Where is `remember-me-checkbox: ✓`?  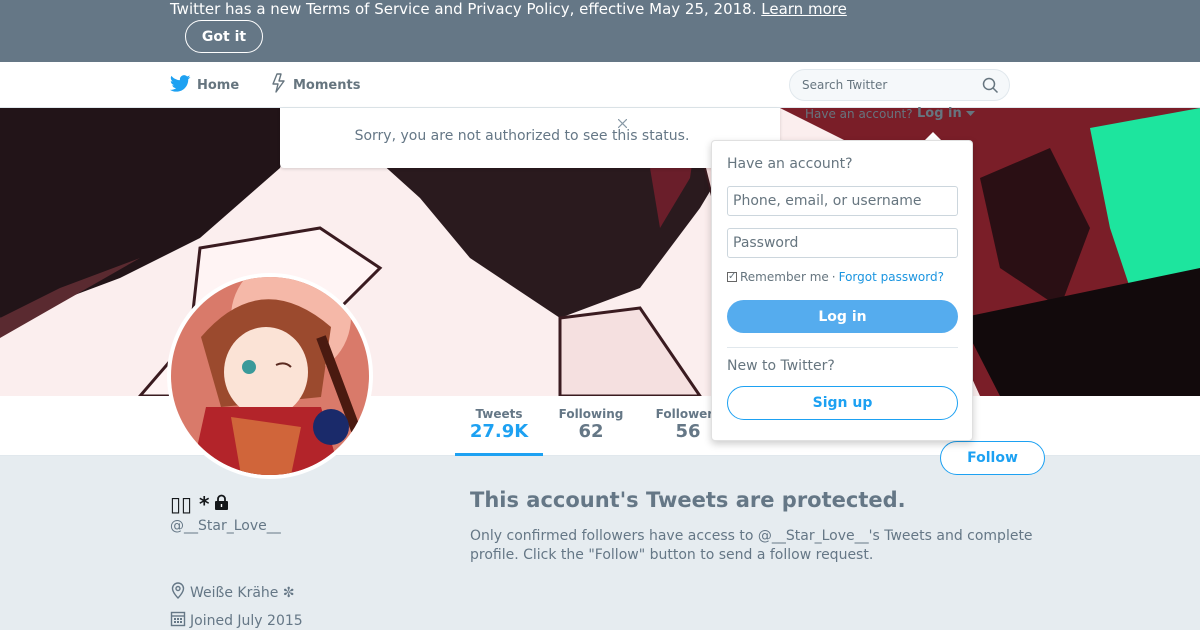 remember-me-checkbox: ✓ is located at coordinates (732, 277).